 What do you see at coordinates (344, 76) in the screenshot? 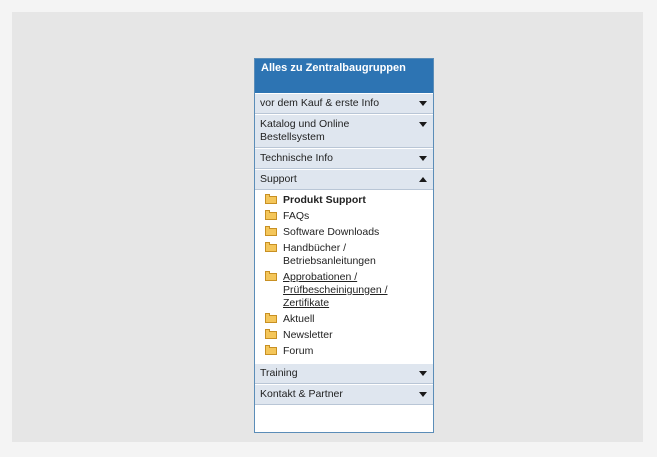
I see `panel-title: Alles zu Zentralbaugruppen` at bounding box center [344, 76].